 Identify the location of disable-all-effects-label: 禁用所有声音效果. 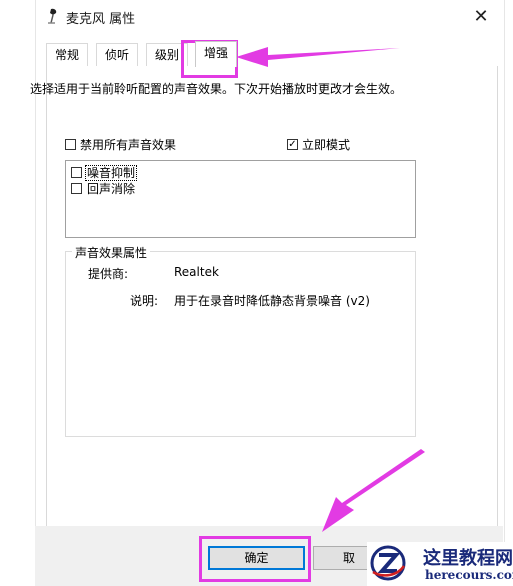
(128, 145).